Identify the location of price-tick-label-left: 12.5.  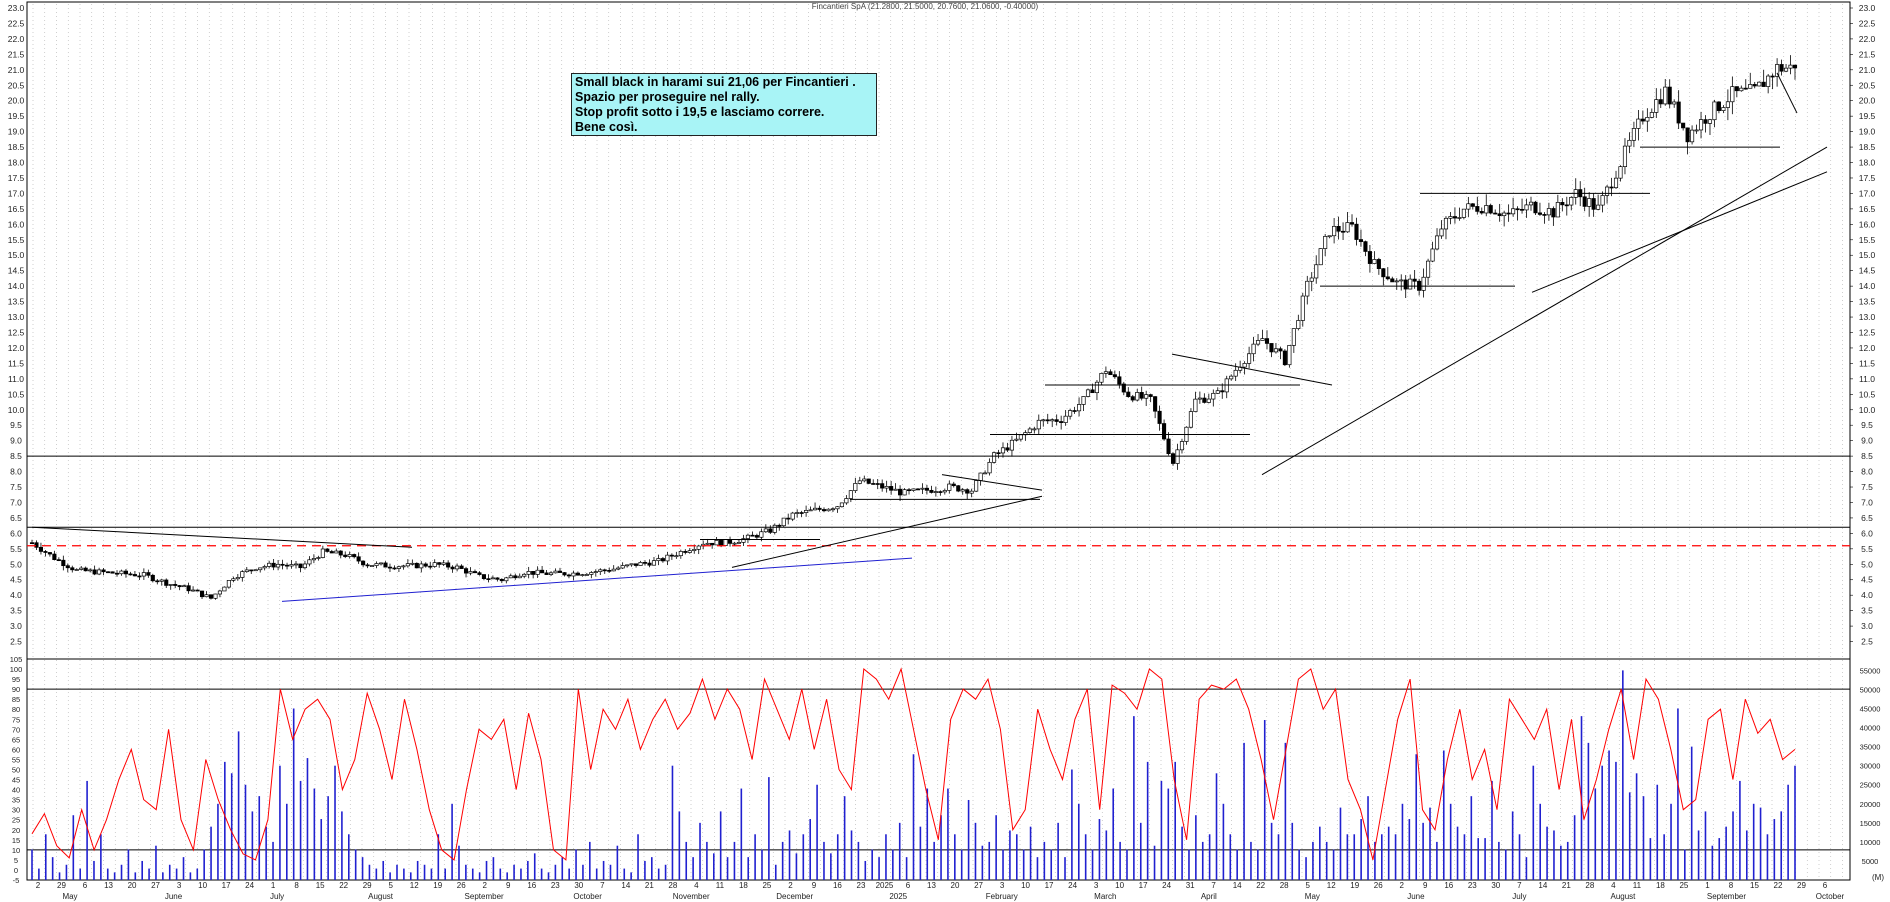
(16, 333).